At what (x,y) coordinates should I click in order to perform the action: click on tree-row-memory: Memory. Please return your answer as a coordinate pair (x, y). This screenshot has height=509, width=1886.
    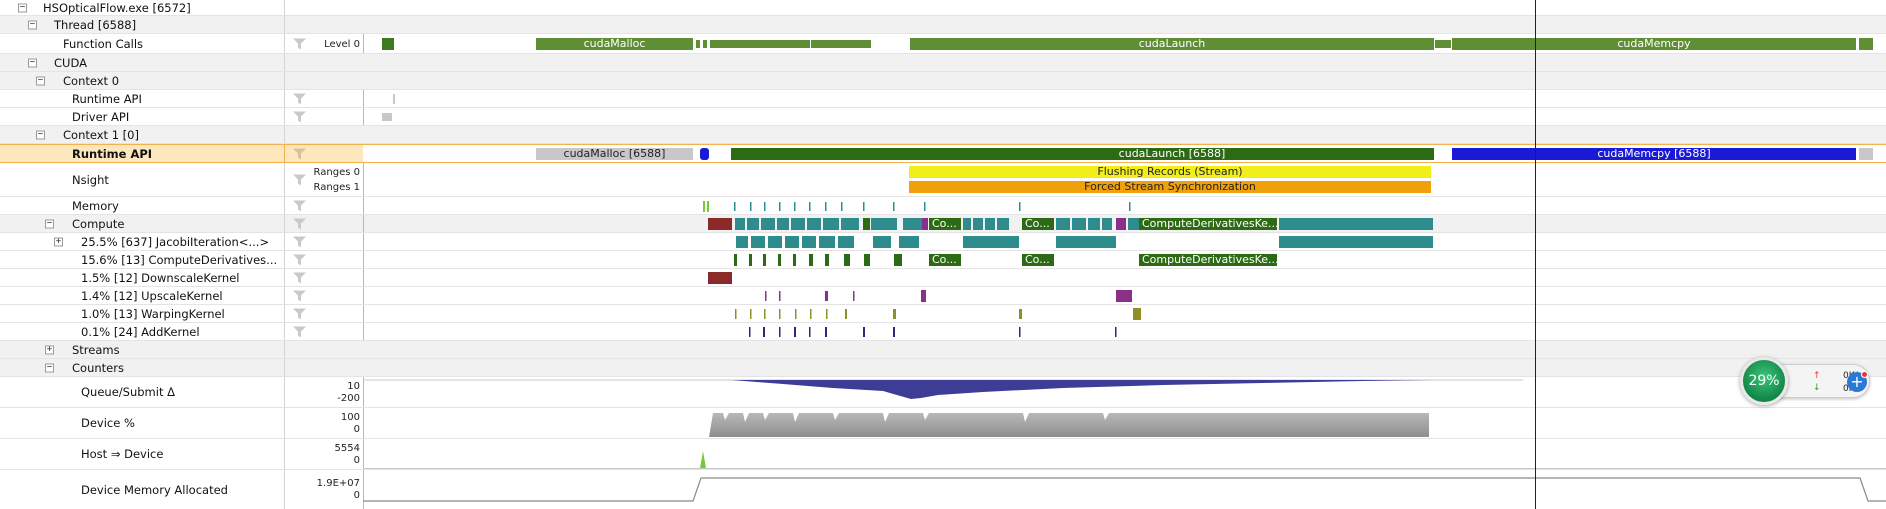
    Looking at the image, I should click on (943, 206).